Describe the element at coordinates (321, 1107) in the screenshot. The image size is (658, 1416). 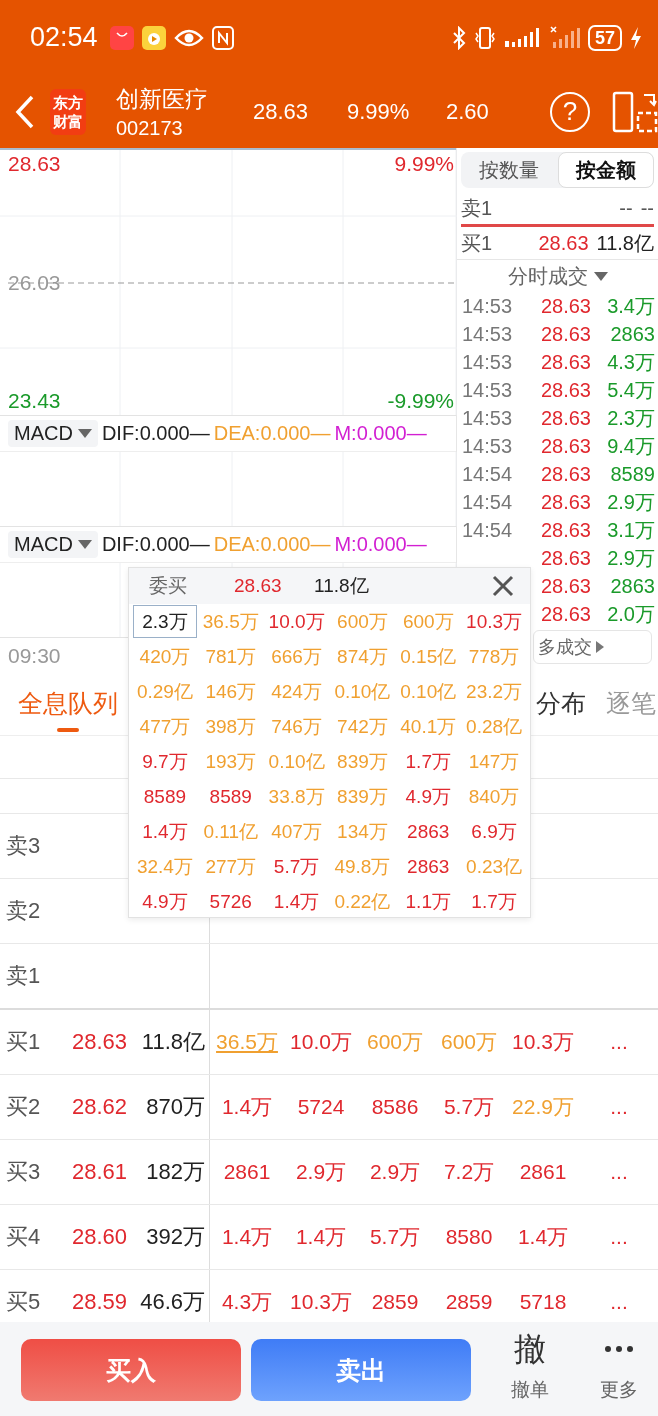
I see `queue-order: 5724` at that location.